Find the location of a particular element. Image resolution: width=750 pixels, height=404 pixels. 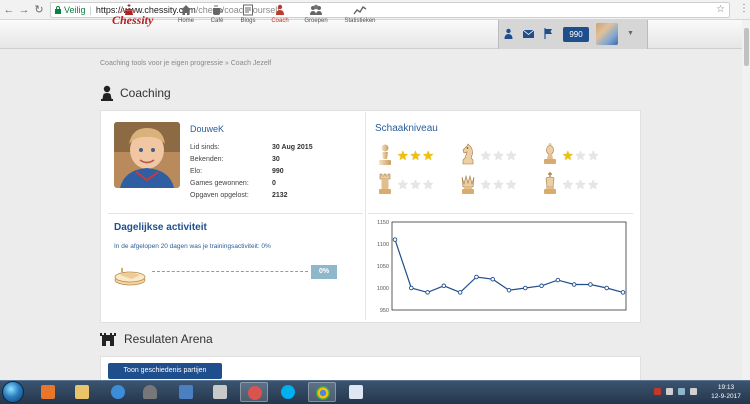

taskbar-notepad is located at coordinates (356, 392).